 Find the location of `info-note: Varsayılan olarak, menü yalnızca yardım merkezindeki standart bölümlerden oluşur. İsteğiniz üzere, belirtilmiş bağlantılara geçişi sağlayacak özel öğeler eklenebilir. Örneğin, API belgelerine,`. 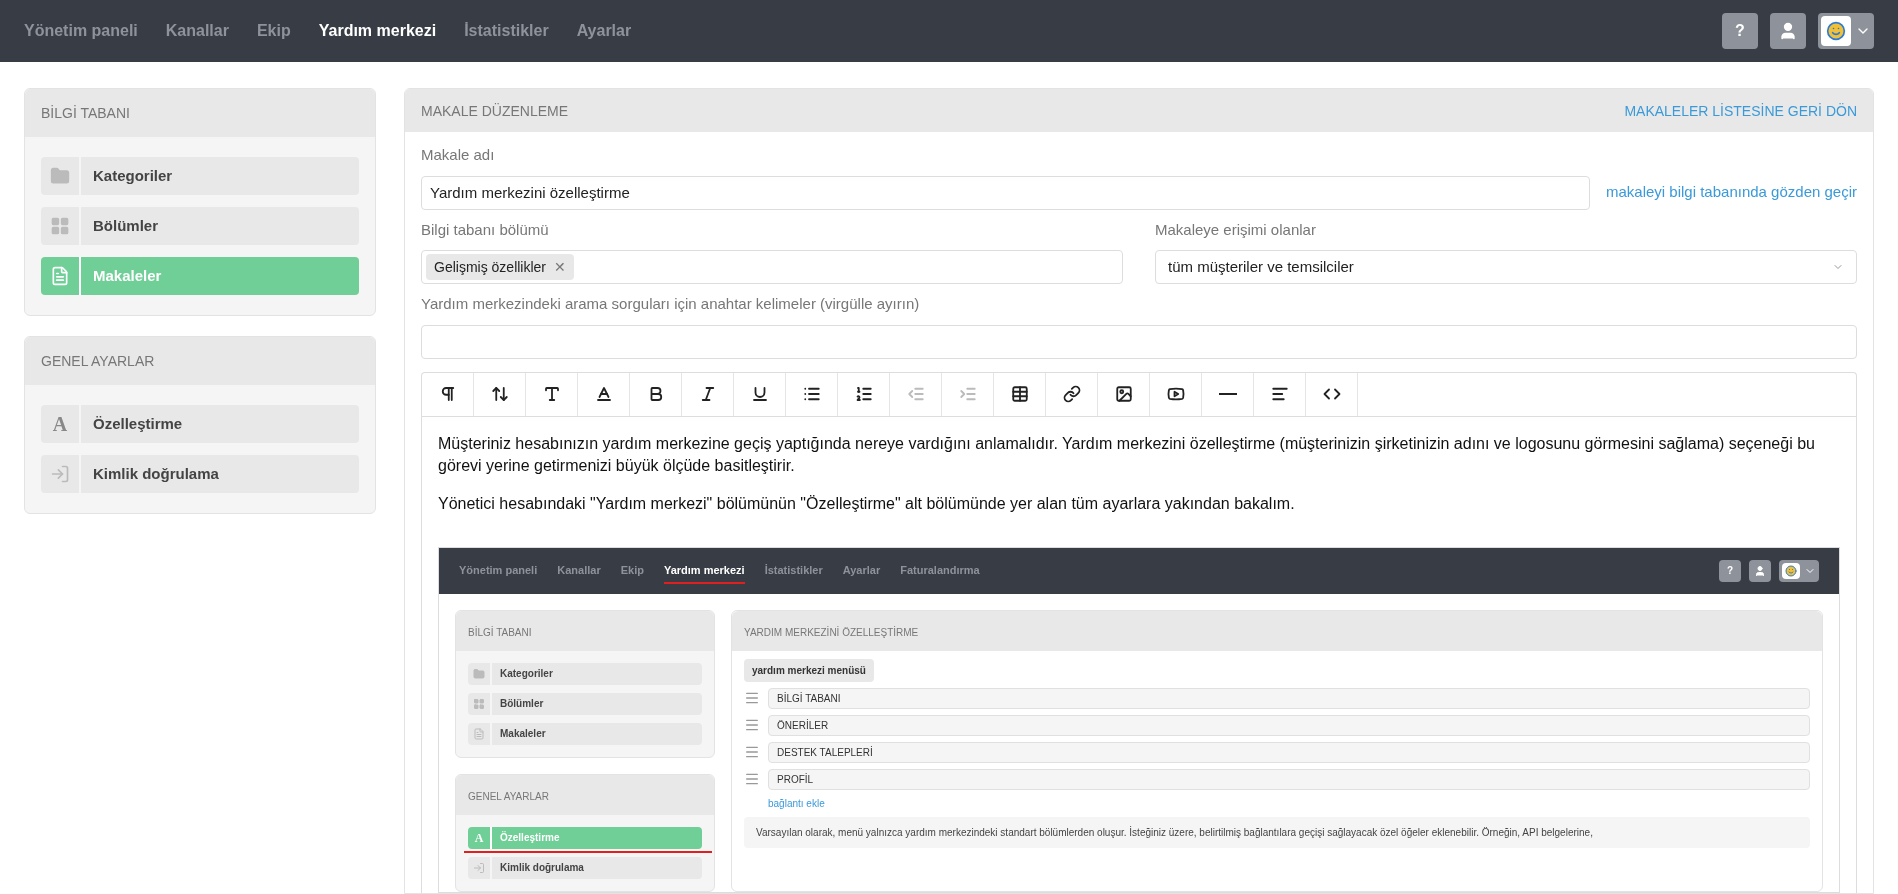

info-note: Varsayılan olarak, menü yalnızca yardım merkezindeki standart bölümlerden oluşur. İsteğiniz üzere, belirtilmiş bağlantılara geçişi sağlayacak özel öğeler eklenebilir. Örneğin, API belgelerine, is located at coordinates (1277, 832).